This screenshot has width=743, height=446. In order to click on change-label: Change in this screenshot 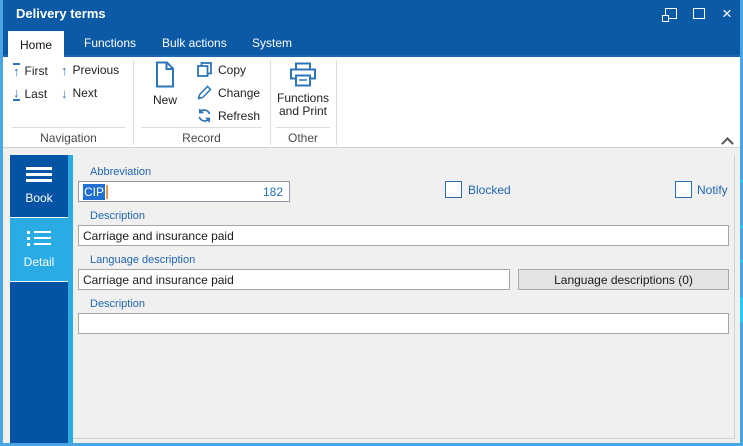, I will do `click(239, 92)`.